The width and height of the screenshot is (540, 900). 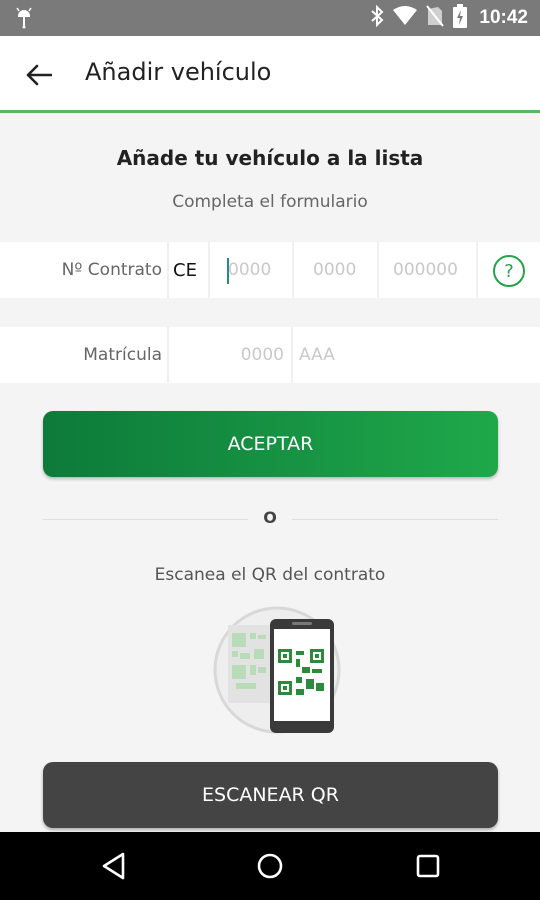 What do you see at coordinates (377, 17) in the screenshot?
I see `bluetooth-icon` at bounding box center [377, 17].